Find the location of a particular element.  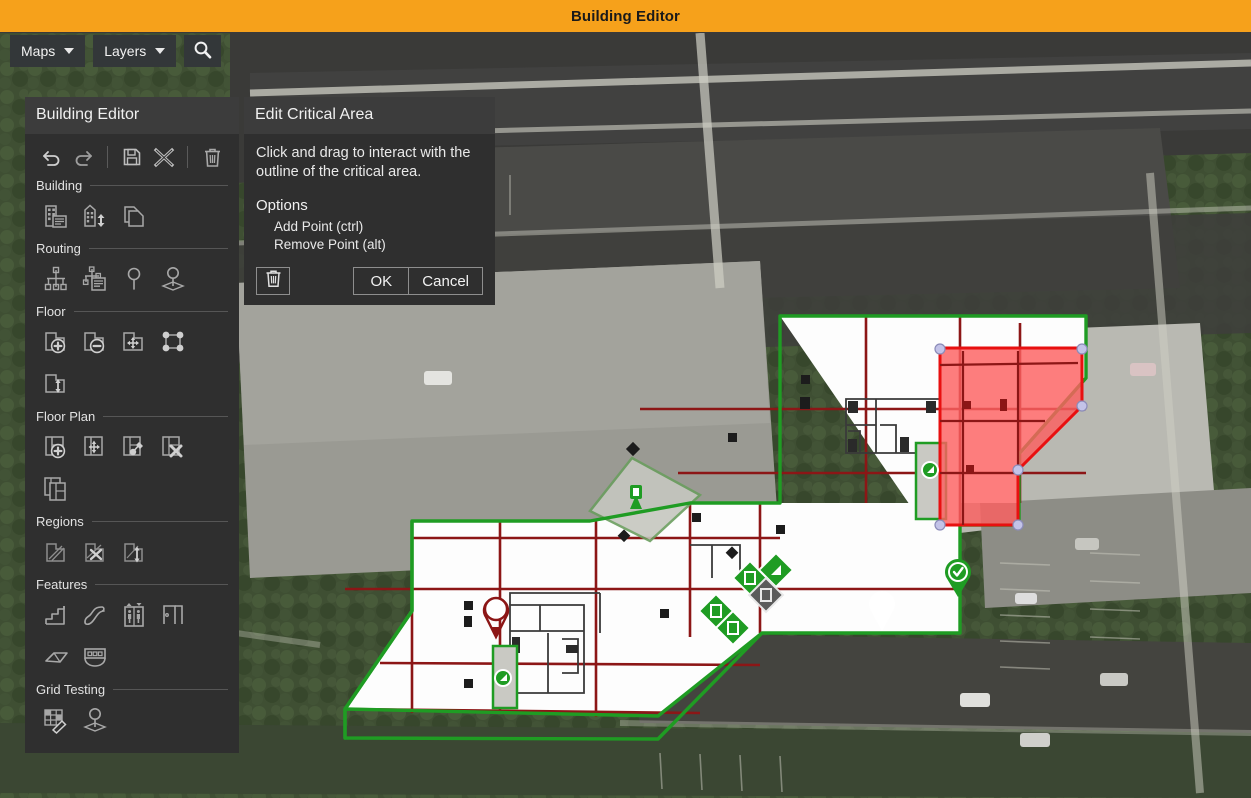

search-button is located at coordinates (203, 51).